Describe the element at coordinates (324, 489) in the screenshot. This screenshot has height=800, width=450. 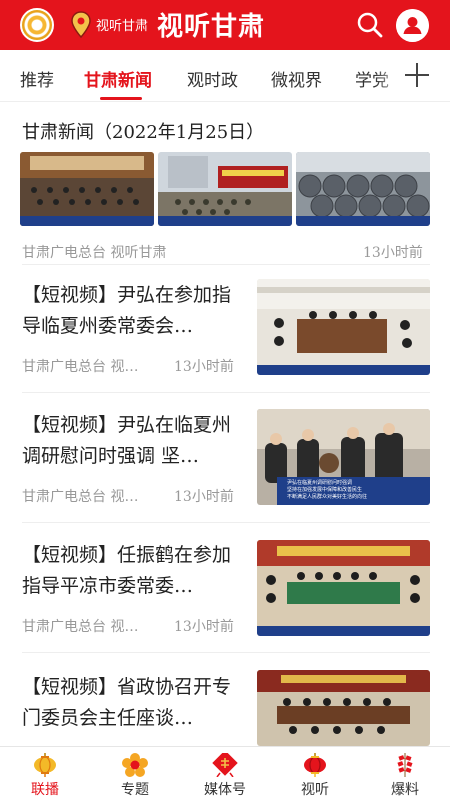
I see `article-caption-line: 坚持在加强发展中保障和改善民生` at that location.